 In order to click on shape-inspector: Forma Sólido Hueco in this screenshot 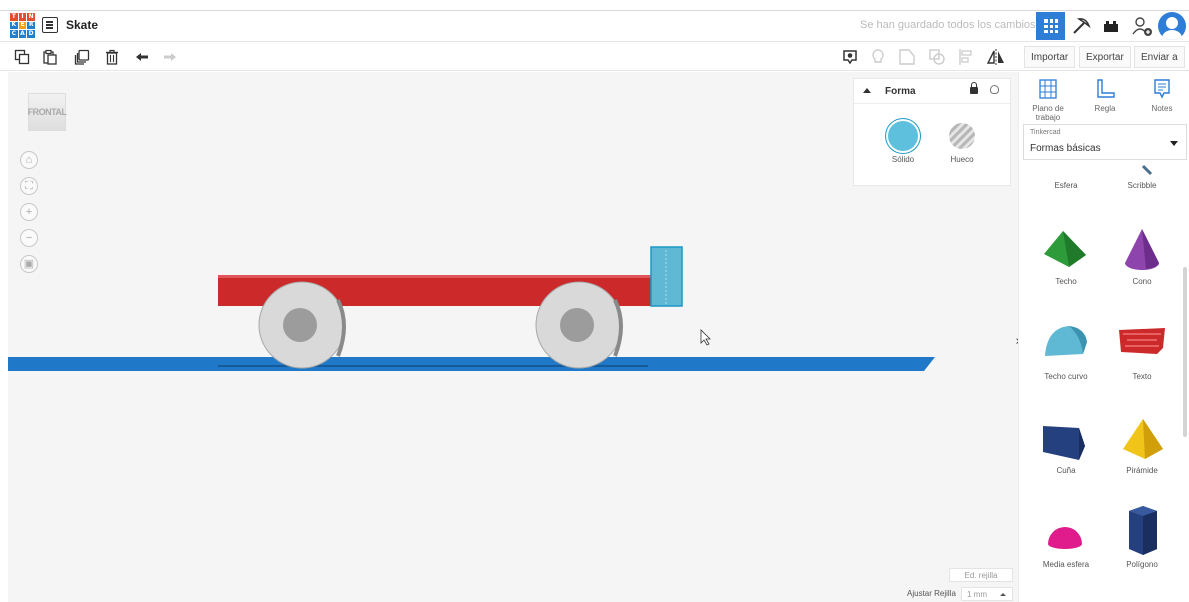, I will do `click(932, 132)`.